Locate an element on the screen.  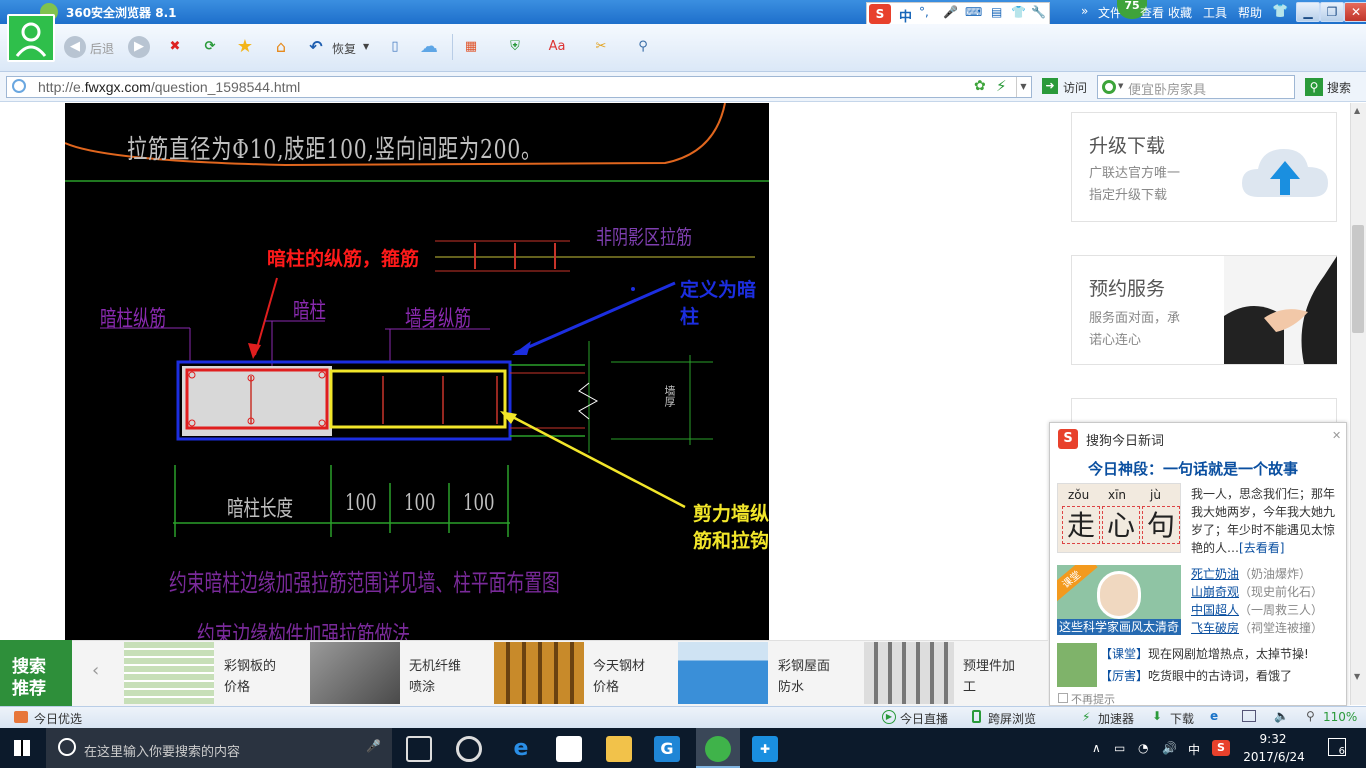
more-chevron-icon: » is located at coordinates (1084, 11).